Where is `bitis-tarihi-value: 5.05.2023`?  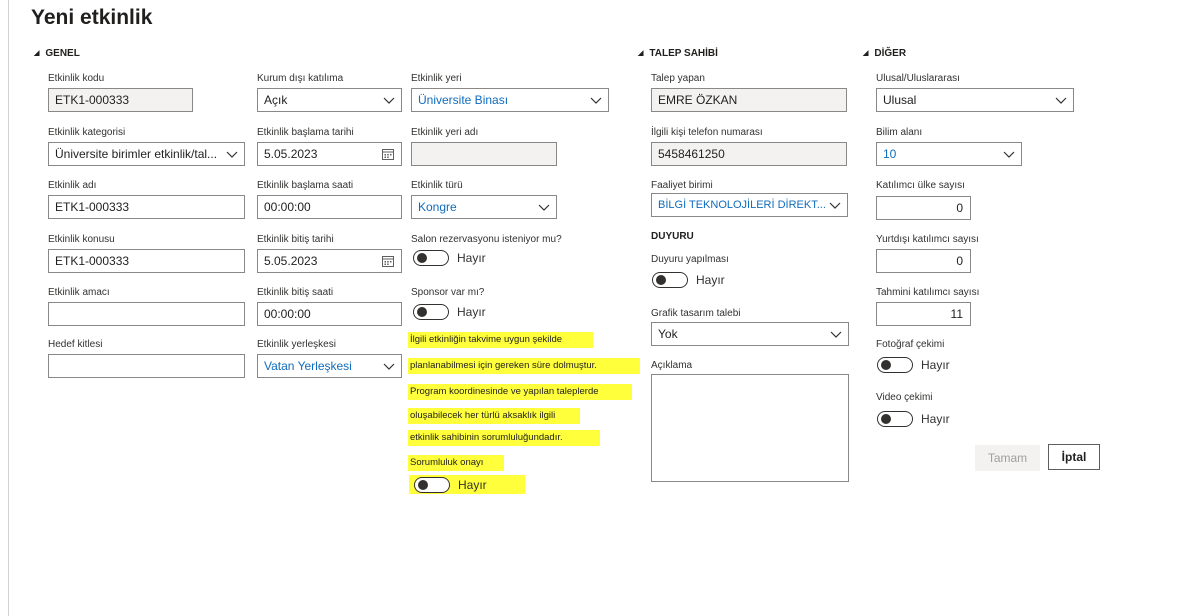 bitis-tarihi-value: 5.05.2023 is located at coordinates (291, 261).